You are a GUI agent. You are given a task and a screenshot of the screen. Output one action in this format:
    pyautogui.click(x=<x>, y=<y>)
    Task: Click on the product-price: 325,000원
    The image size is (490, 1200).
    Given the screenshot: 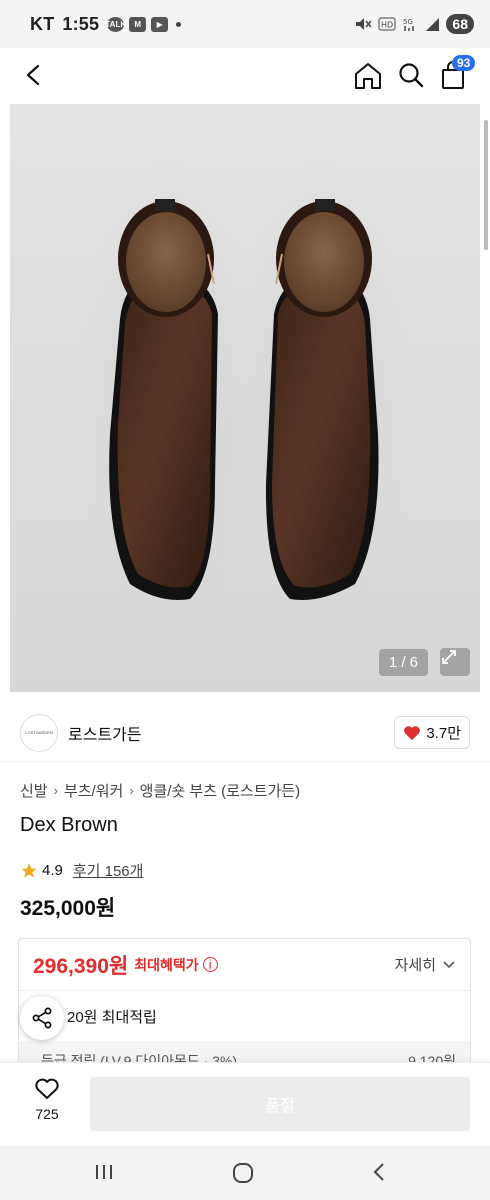 What is the action you would take?
    pyautogui.click(x=68, y=908)
    